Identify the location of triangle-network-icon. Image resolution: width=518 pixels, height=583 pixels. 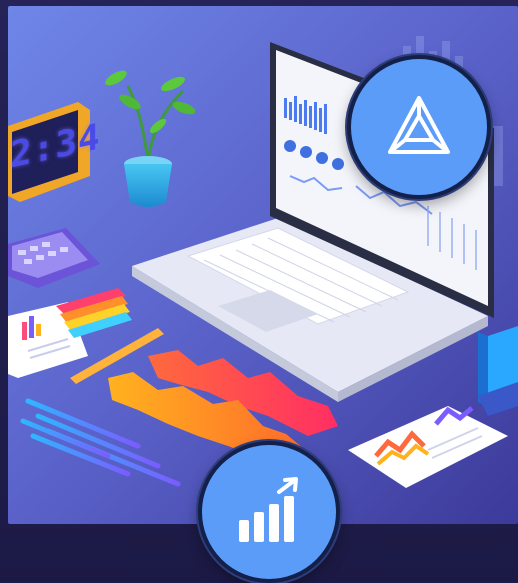
(419, 125).